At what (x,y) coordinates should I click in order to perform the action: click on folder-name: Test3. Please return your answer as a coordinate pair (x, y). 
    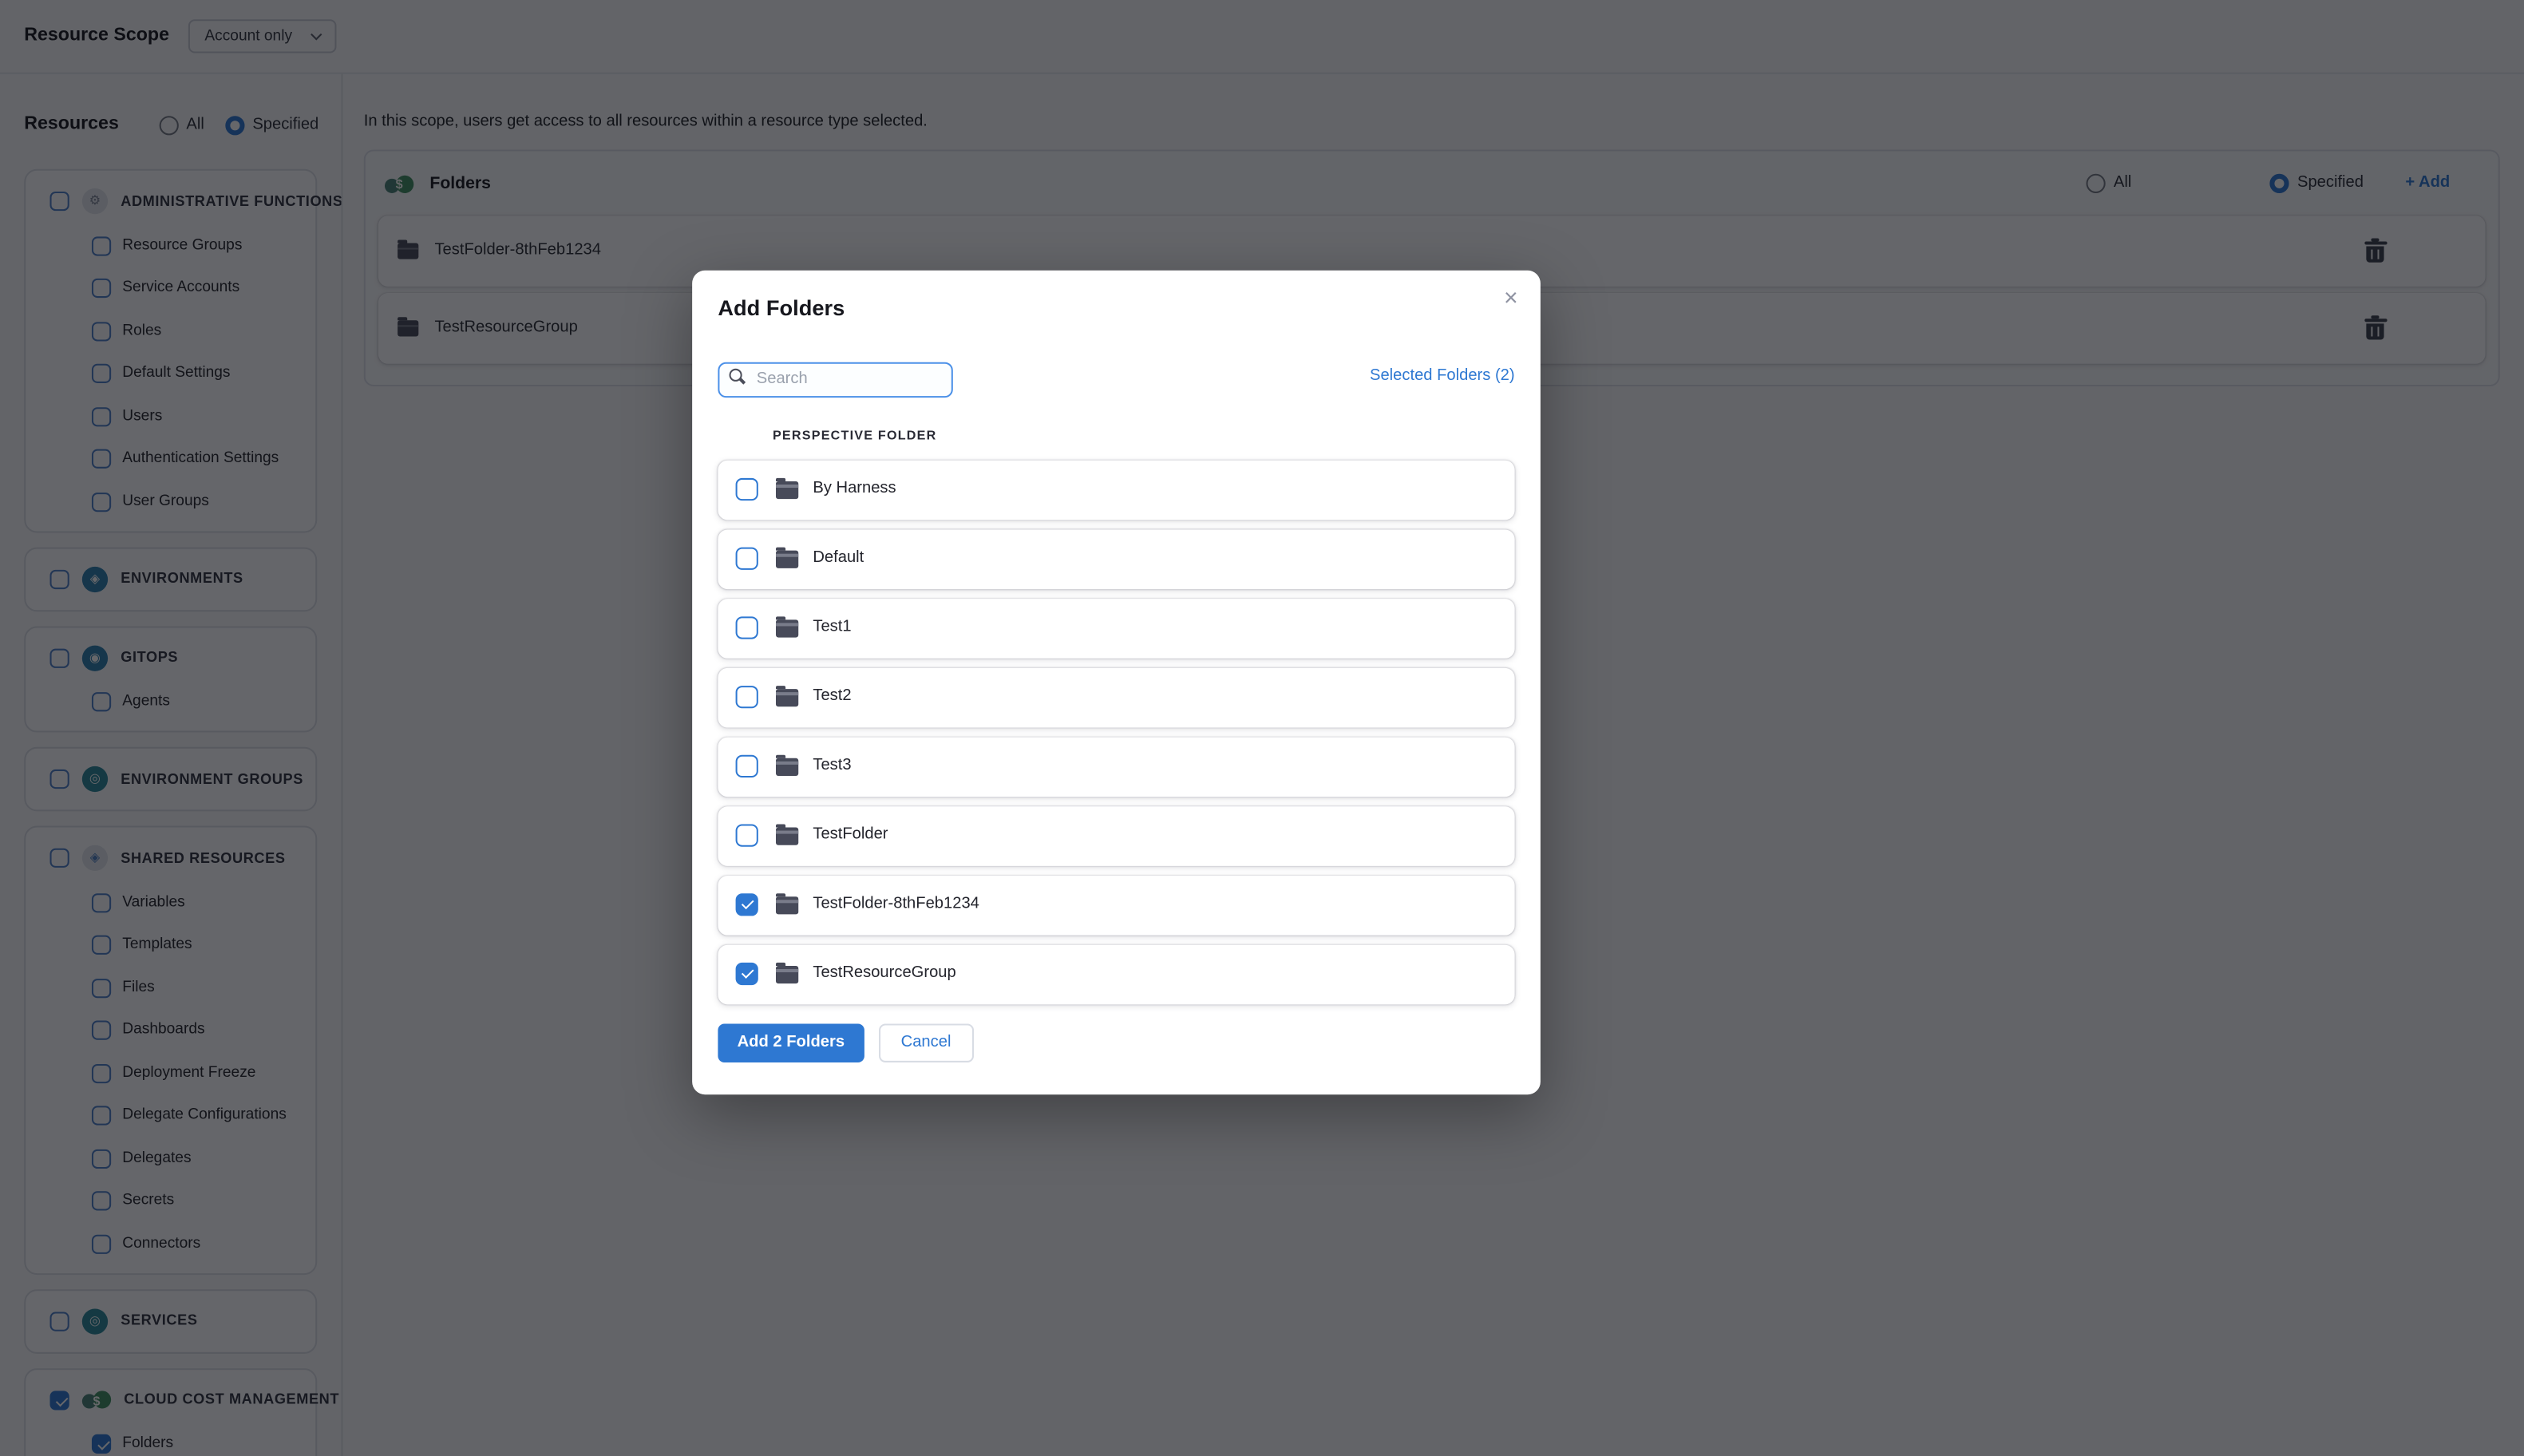
    Looking at the image, I should click on (832, 766).